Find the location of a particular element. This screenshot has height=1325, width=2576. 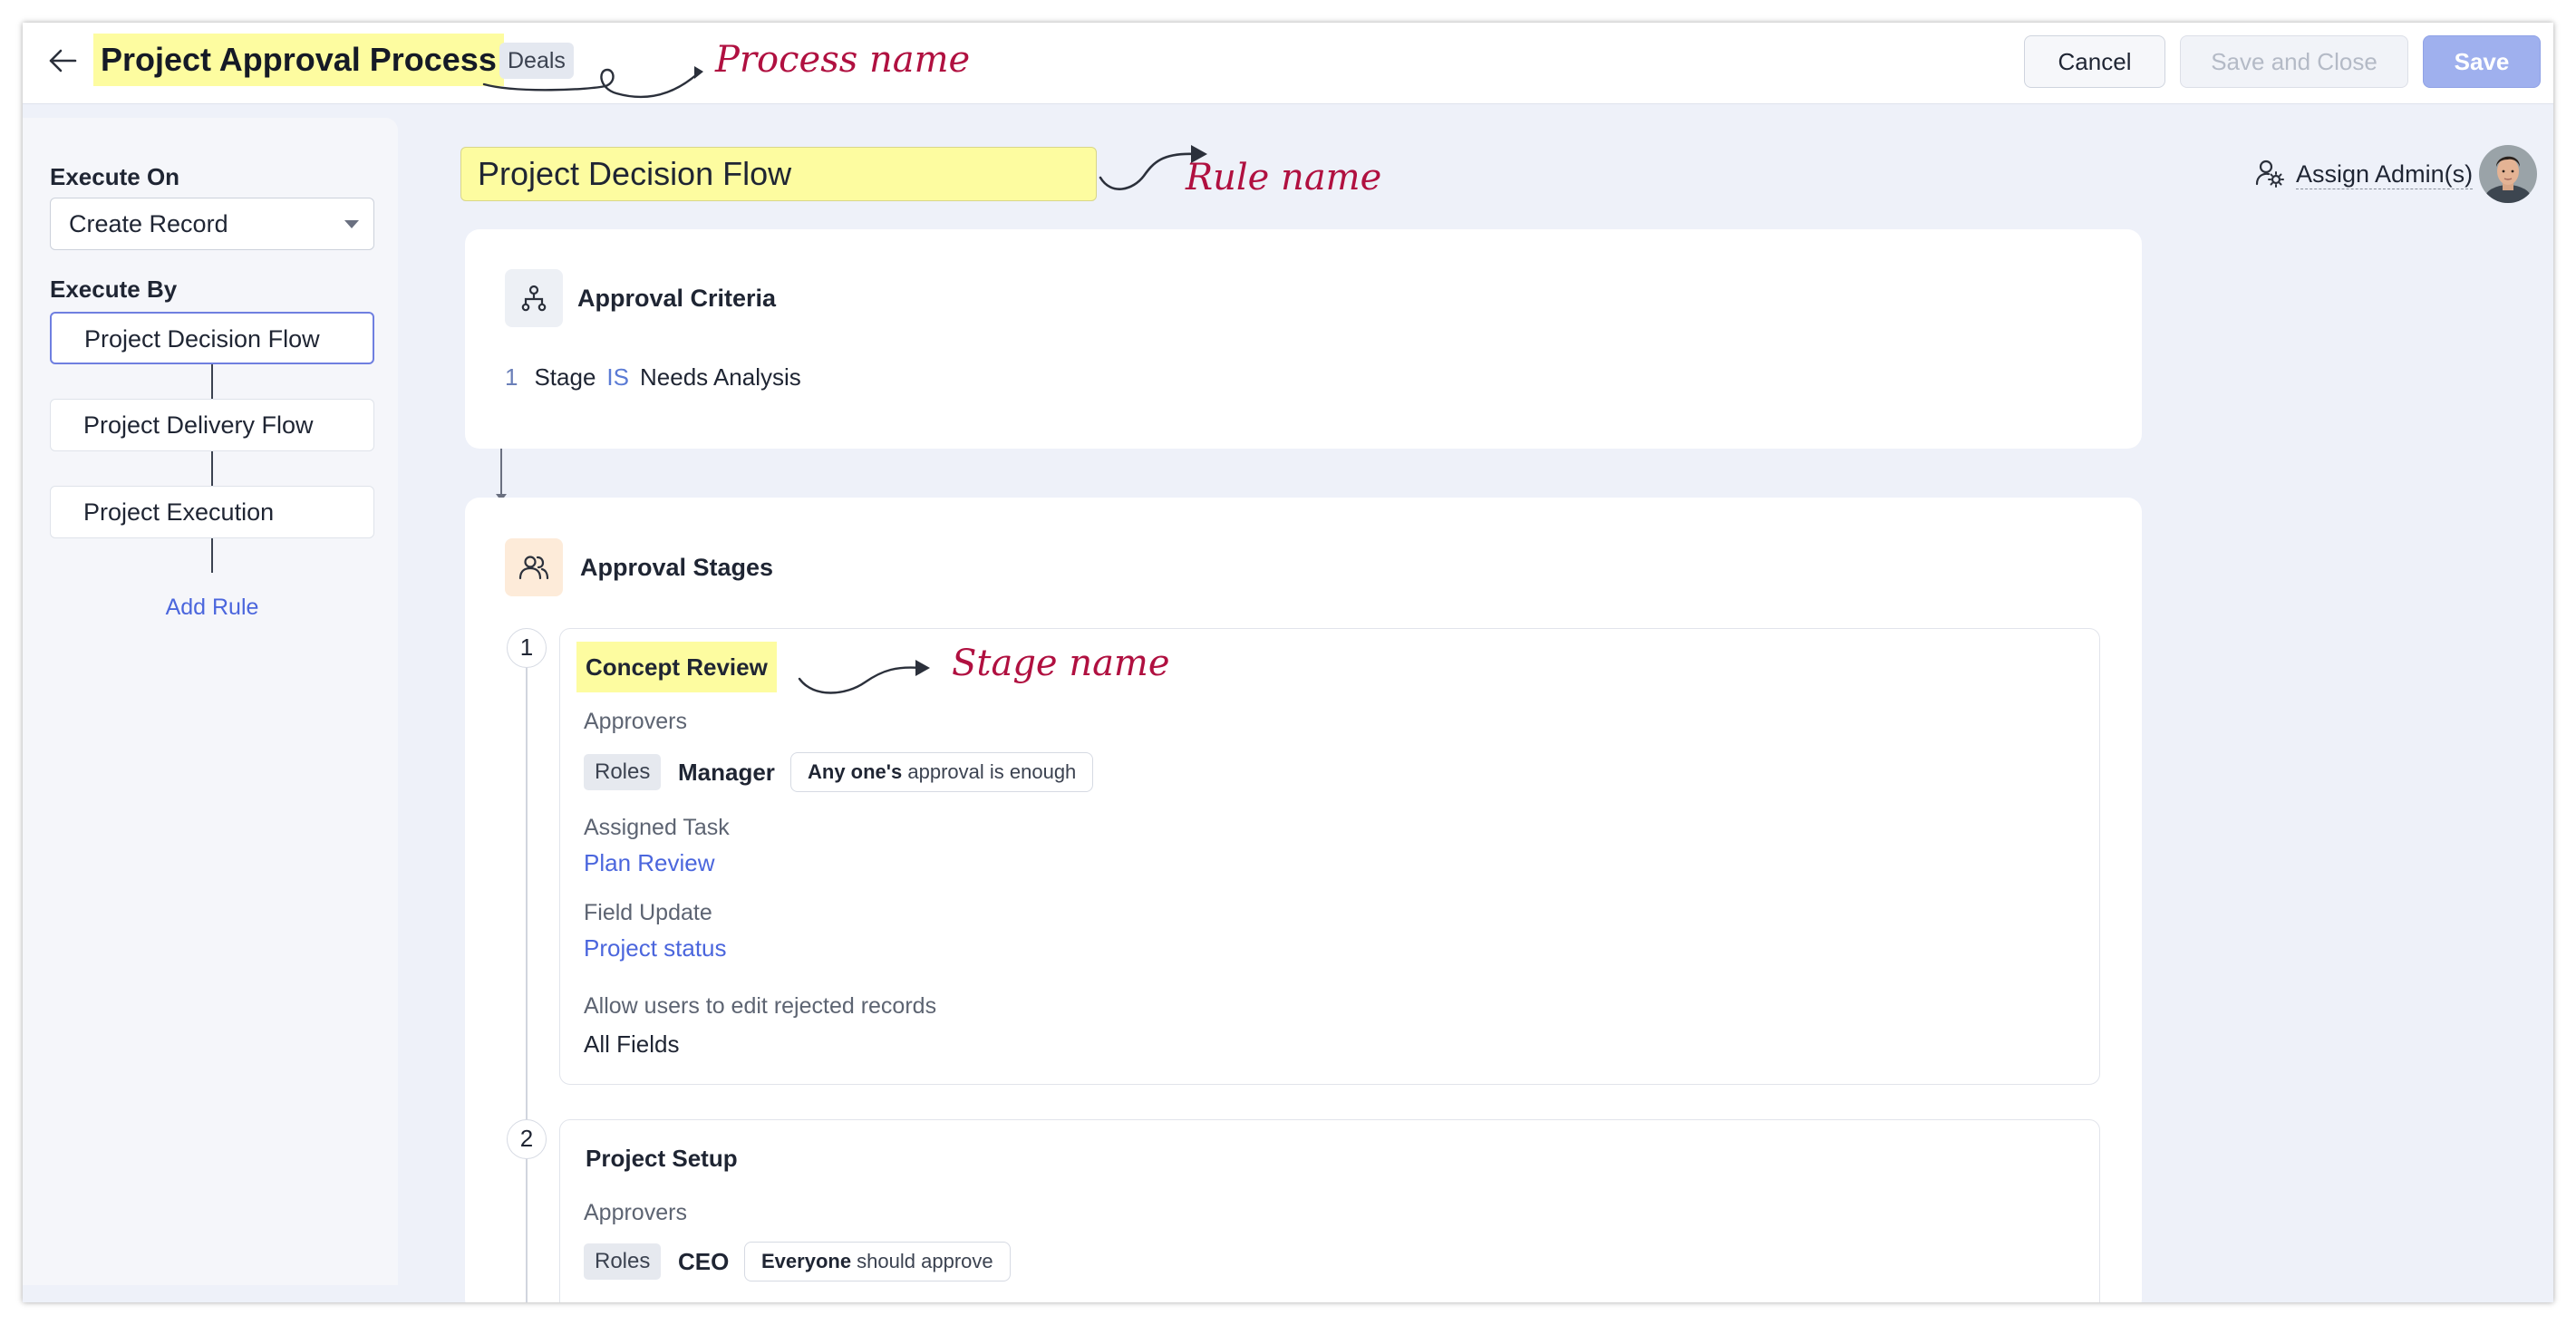

approval-type-bold: Everyone is located at coordinates (806, 1261).